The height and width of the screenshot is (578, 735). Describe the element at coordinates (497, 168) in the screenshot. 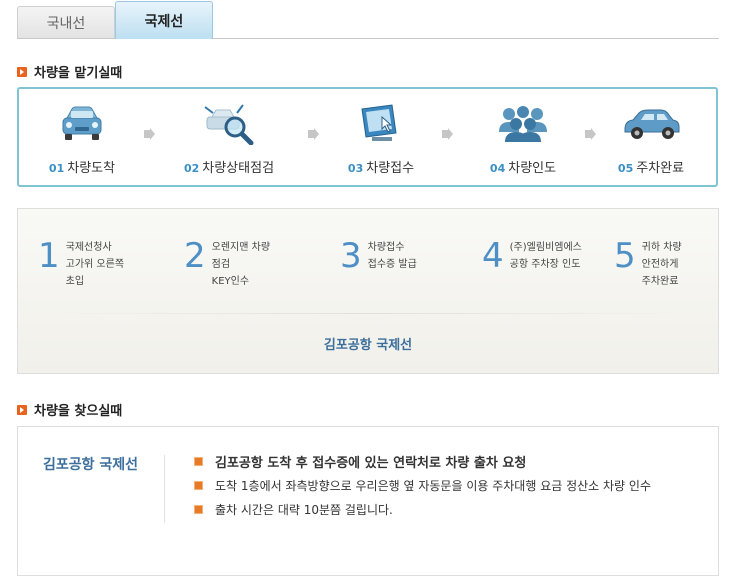

I see `step-number: 04` at that location.